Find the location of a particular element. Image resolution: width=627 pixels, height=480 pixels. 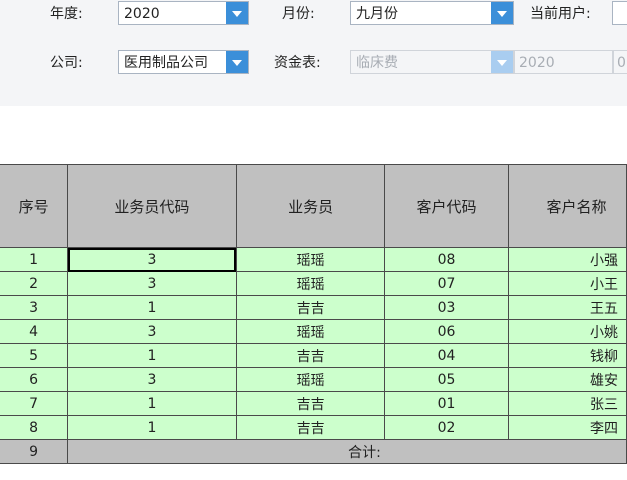

cell-cust-code: 03 is located at coordinates (446, 307).